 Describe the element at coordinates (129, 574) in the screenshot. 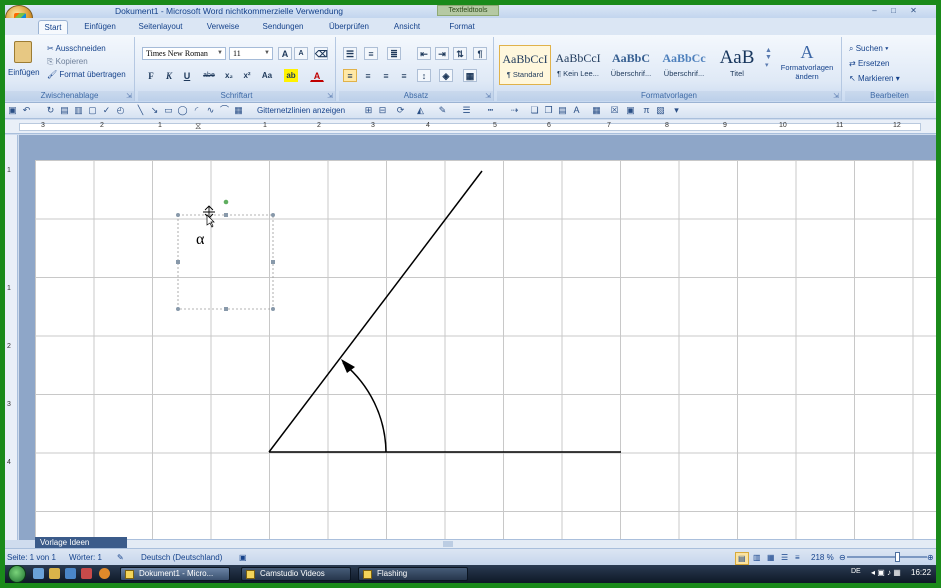

I see `word-doc-icon` at that location.